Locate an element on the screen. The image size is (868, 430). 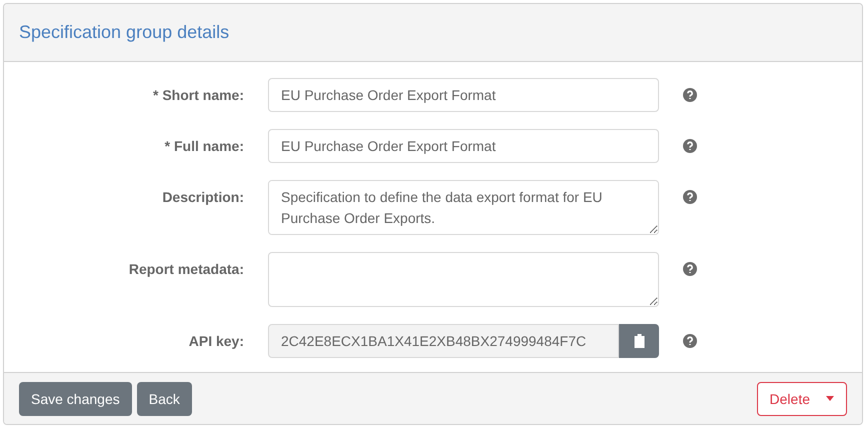
action-button: Save changes is located at coordinates (75, 399).